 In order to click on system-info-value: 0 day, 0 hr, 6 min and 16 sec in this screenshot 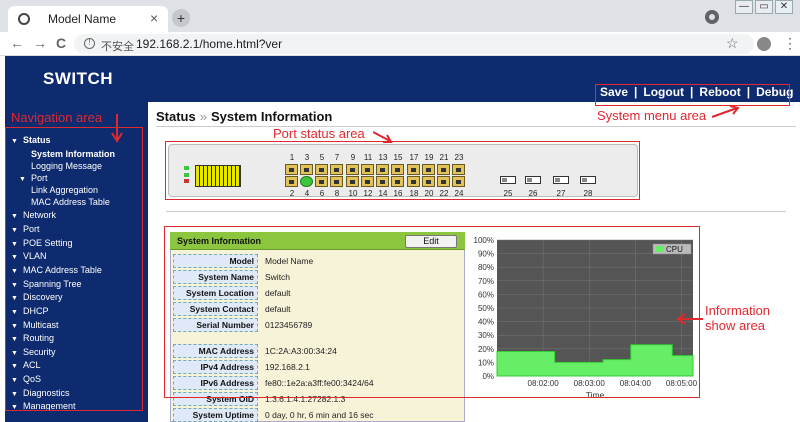, I will do `click(319, 415)`.